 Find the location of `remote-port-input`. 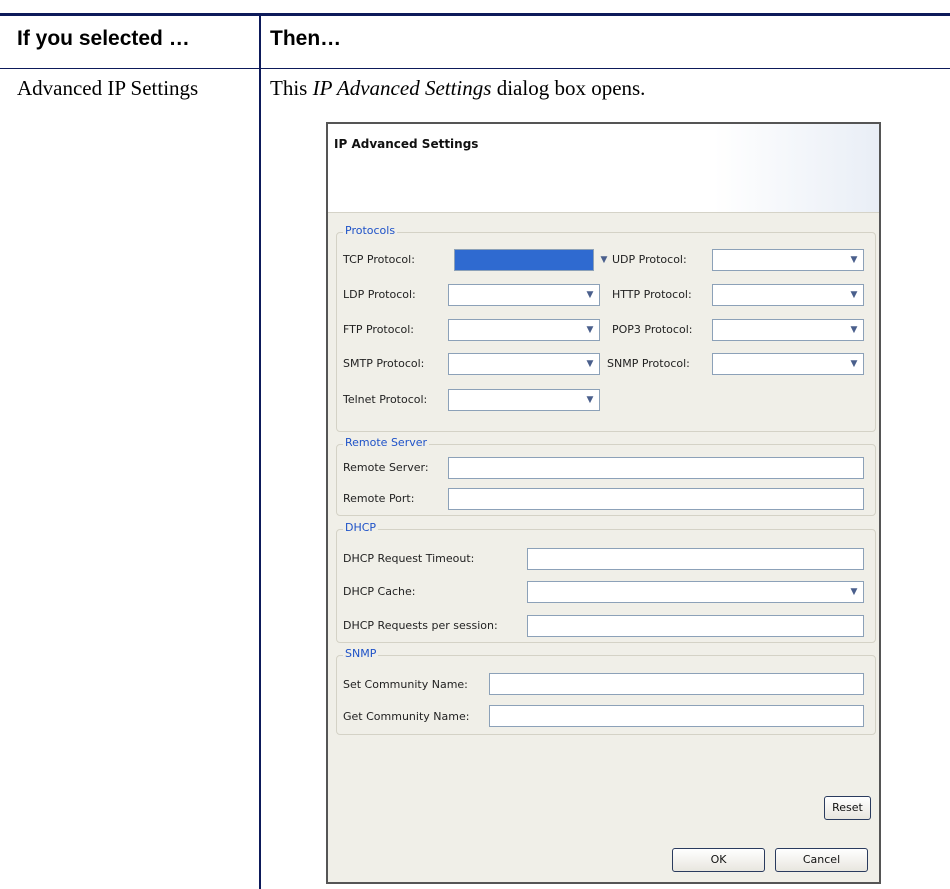

remote-port-input is located at coordinates (656, 499).